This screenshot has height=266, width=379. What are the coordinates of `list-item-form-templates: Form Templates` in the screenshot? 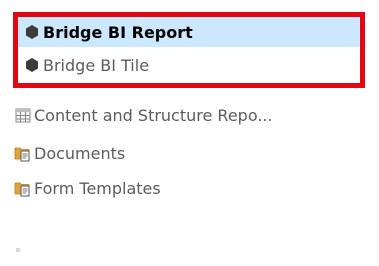 It's located at (190, 188).